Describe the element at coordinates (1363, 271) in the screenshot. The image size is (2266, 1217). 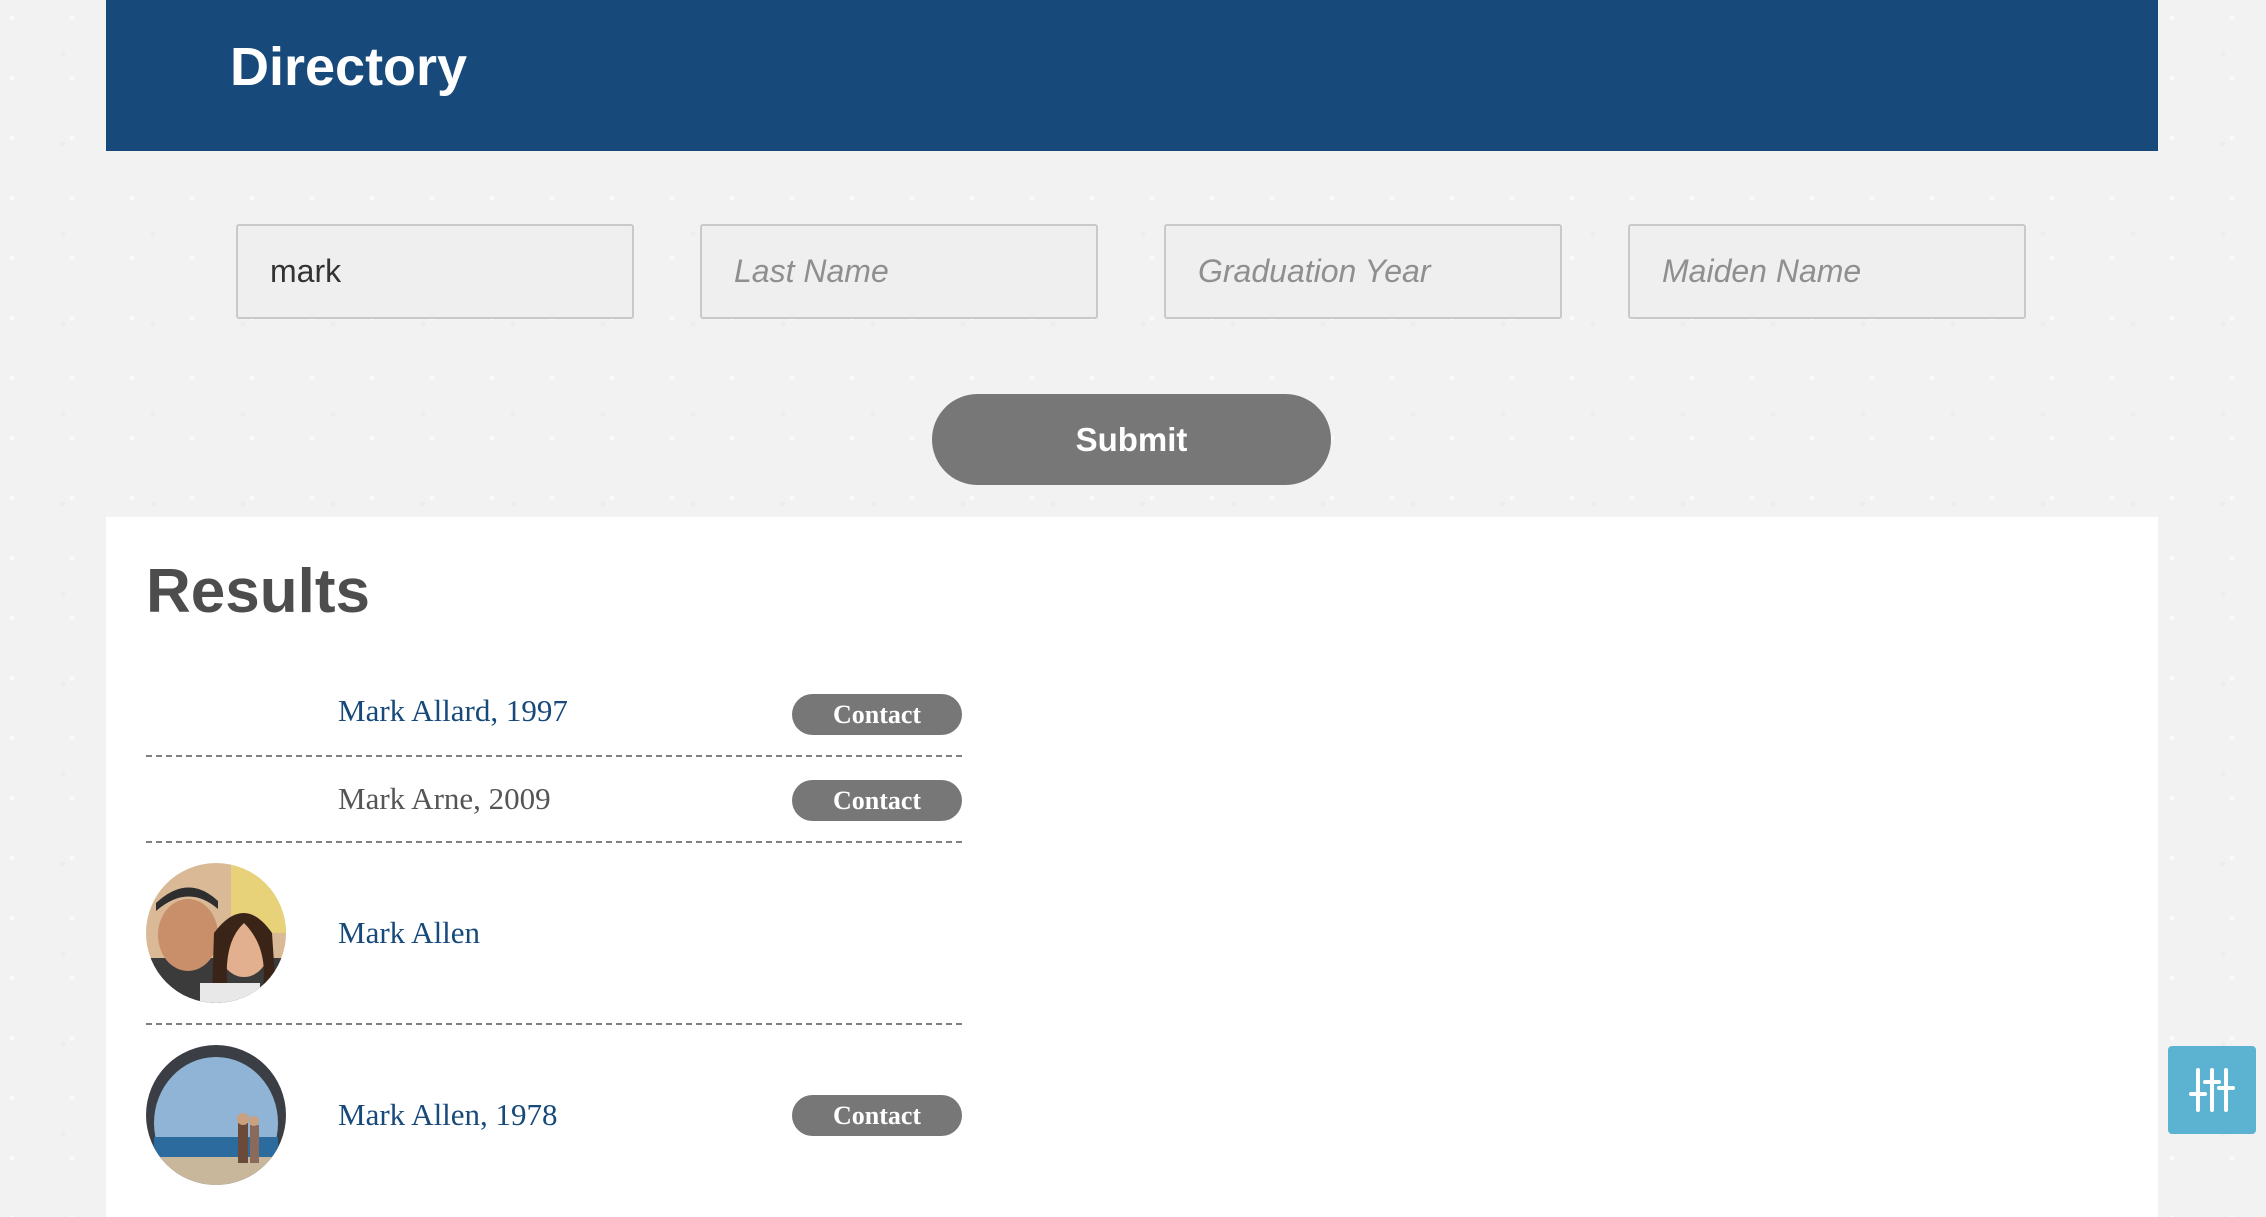
I see `graduation-year-input` at that location.